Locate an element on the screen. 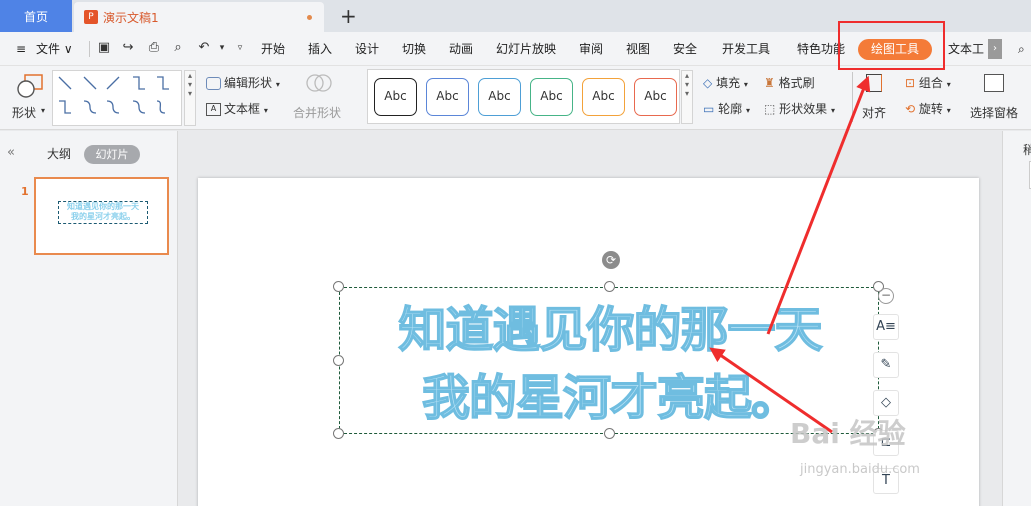  align-icon is located at coordinates (874, 83).